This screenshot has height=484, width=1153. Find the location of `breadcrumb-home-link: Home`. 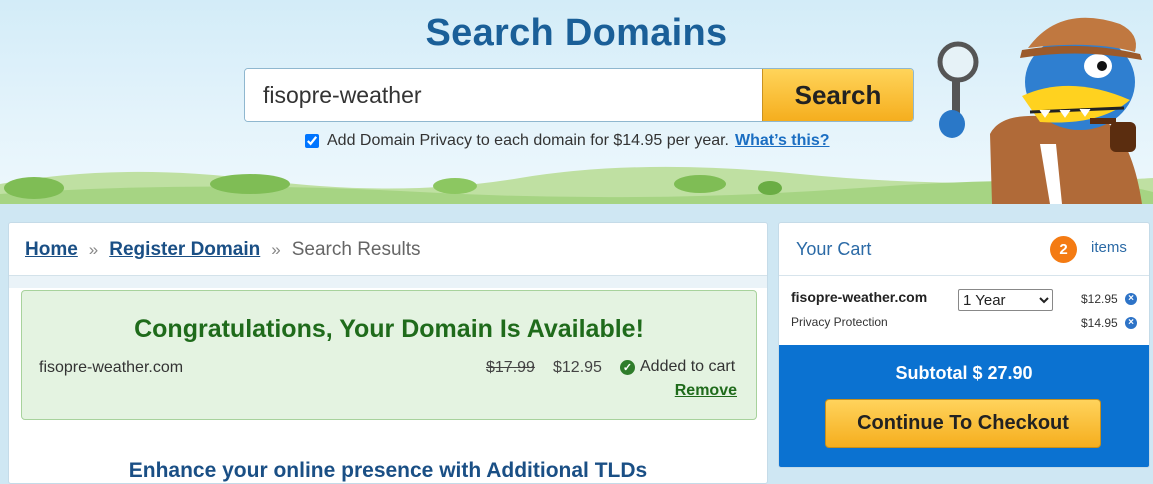

breadcrumb-home-link: Home is located at coordinates (51, 250).